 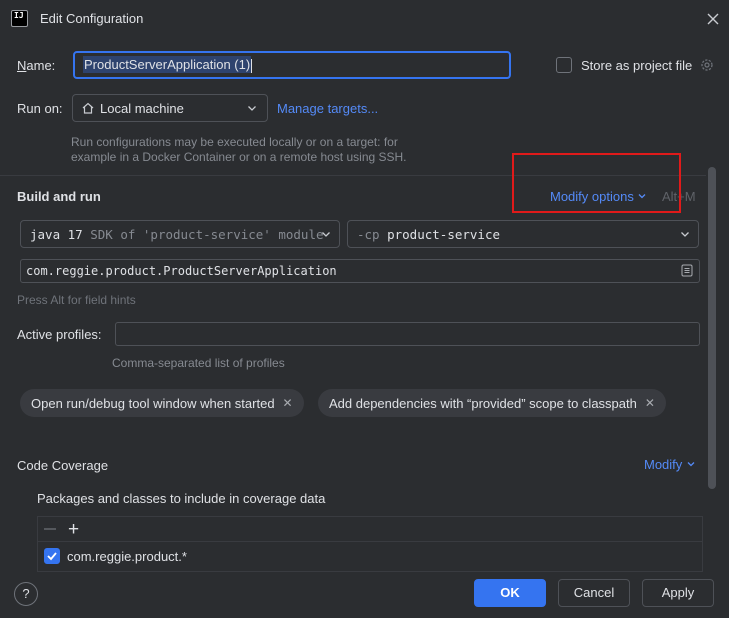 What do you see at coordinates (564, 65) in the screenshot?
I see `store-as-project-file-checkbox` at bounding box center [564, 65].